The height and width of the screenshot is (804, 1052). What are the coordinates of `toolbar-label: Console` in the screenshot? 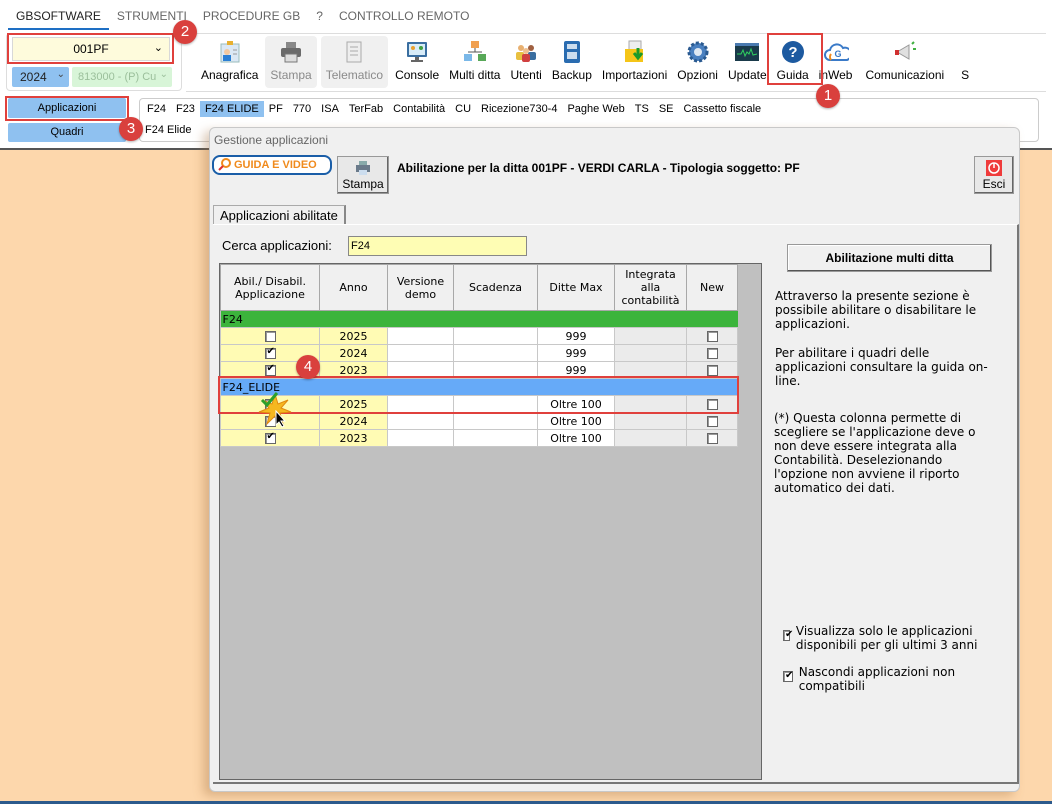 It's located at (417, 75).